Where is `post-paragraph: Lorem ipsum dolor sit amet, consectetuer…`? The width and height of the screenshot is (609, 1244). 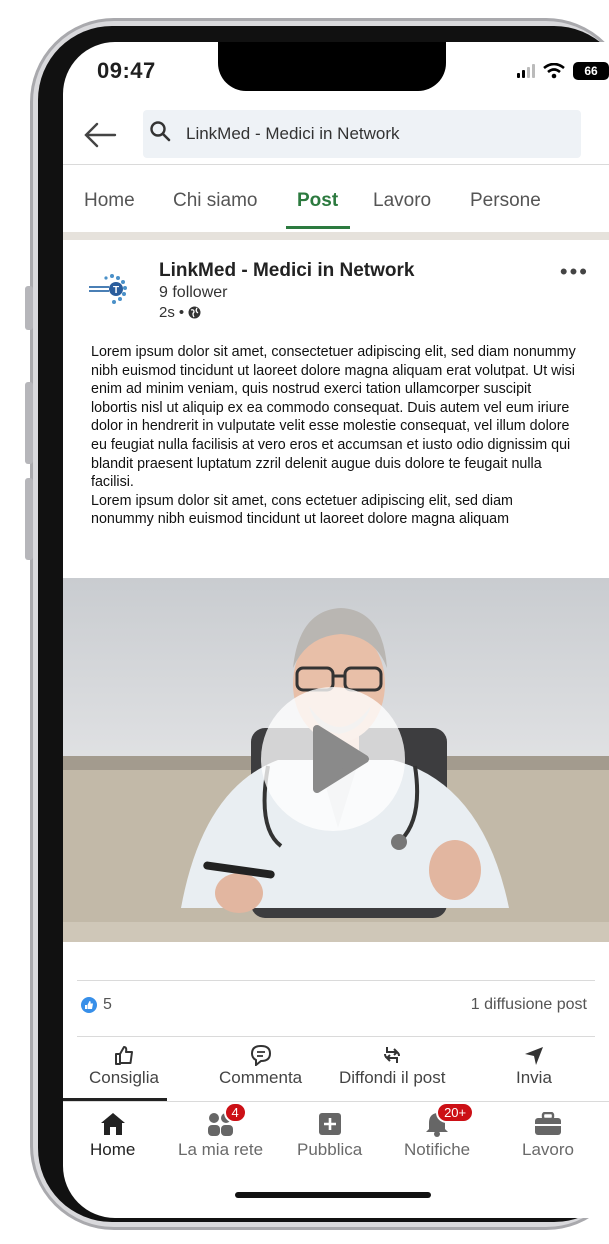
post-paragraph: Lorem ipsum dolor sit amet, consectetuer… is located at coordinates (333, 417).